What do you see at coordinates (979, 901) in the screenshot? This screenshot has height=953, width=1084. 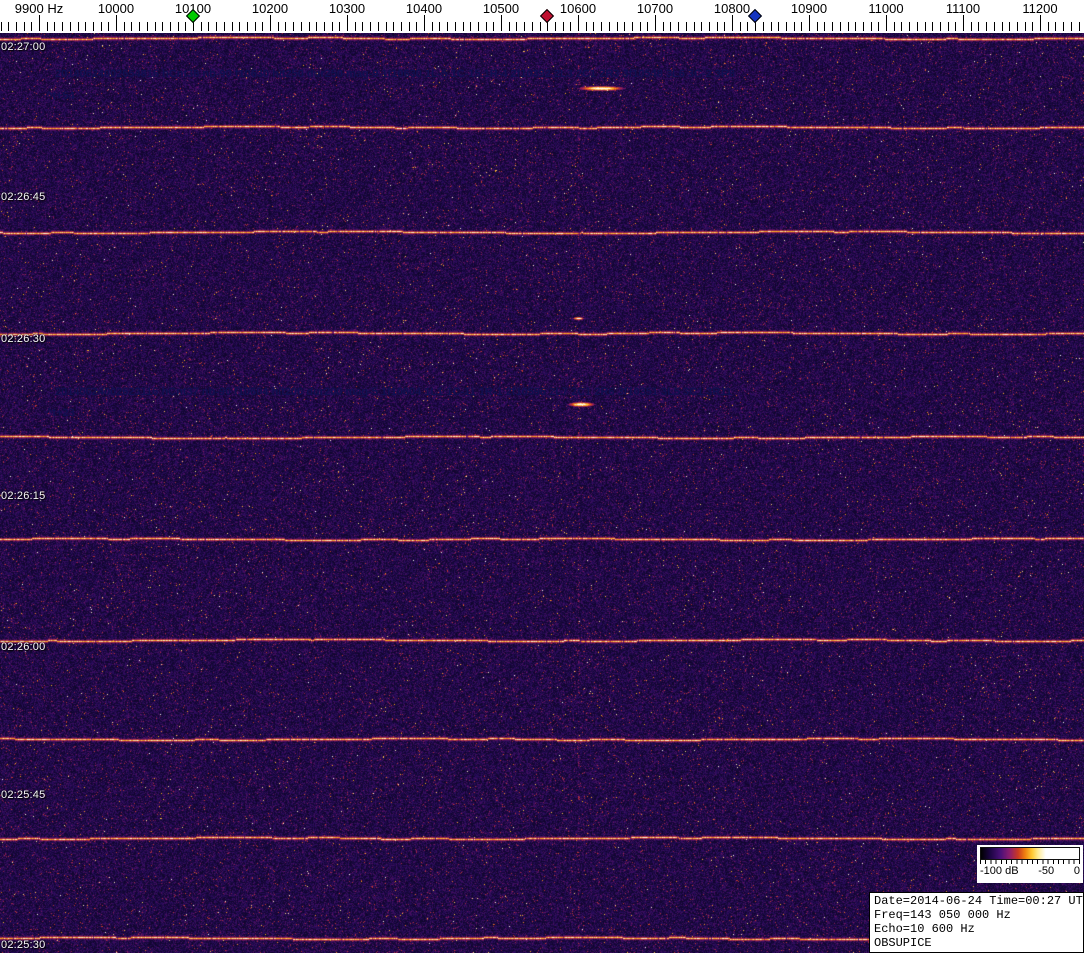 I see `info-date-time: Date=2014-06-24 Time=00:27 UTC` at bounding box center [979, 901].